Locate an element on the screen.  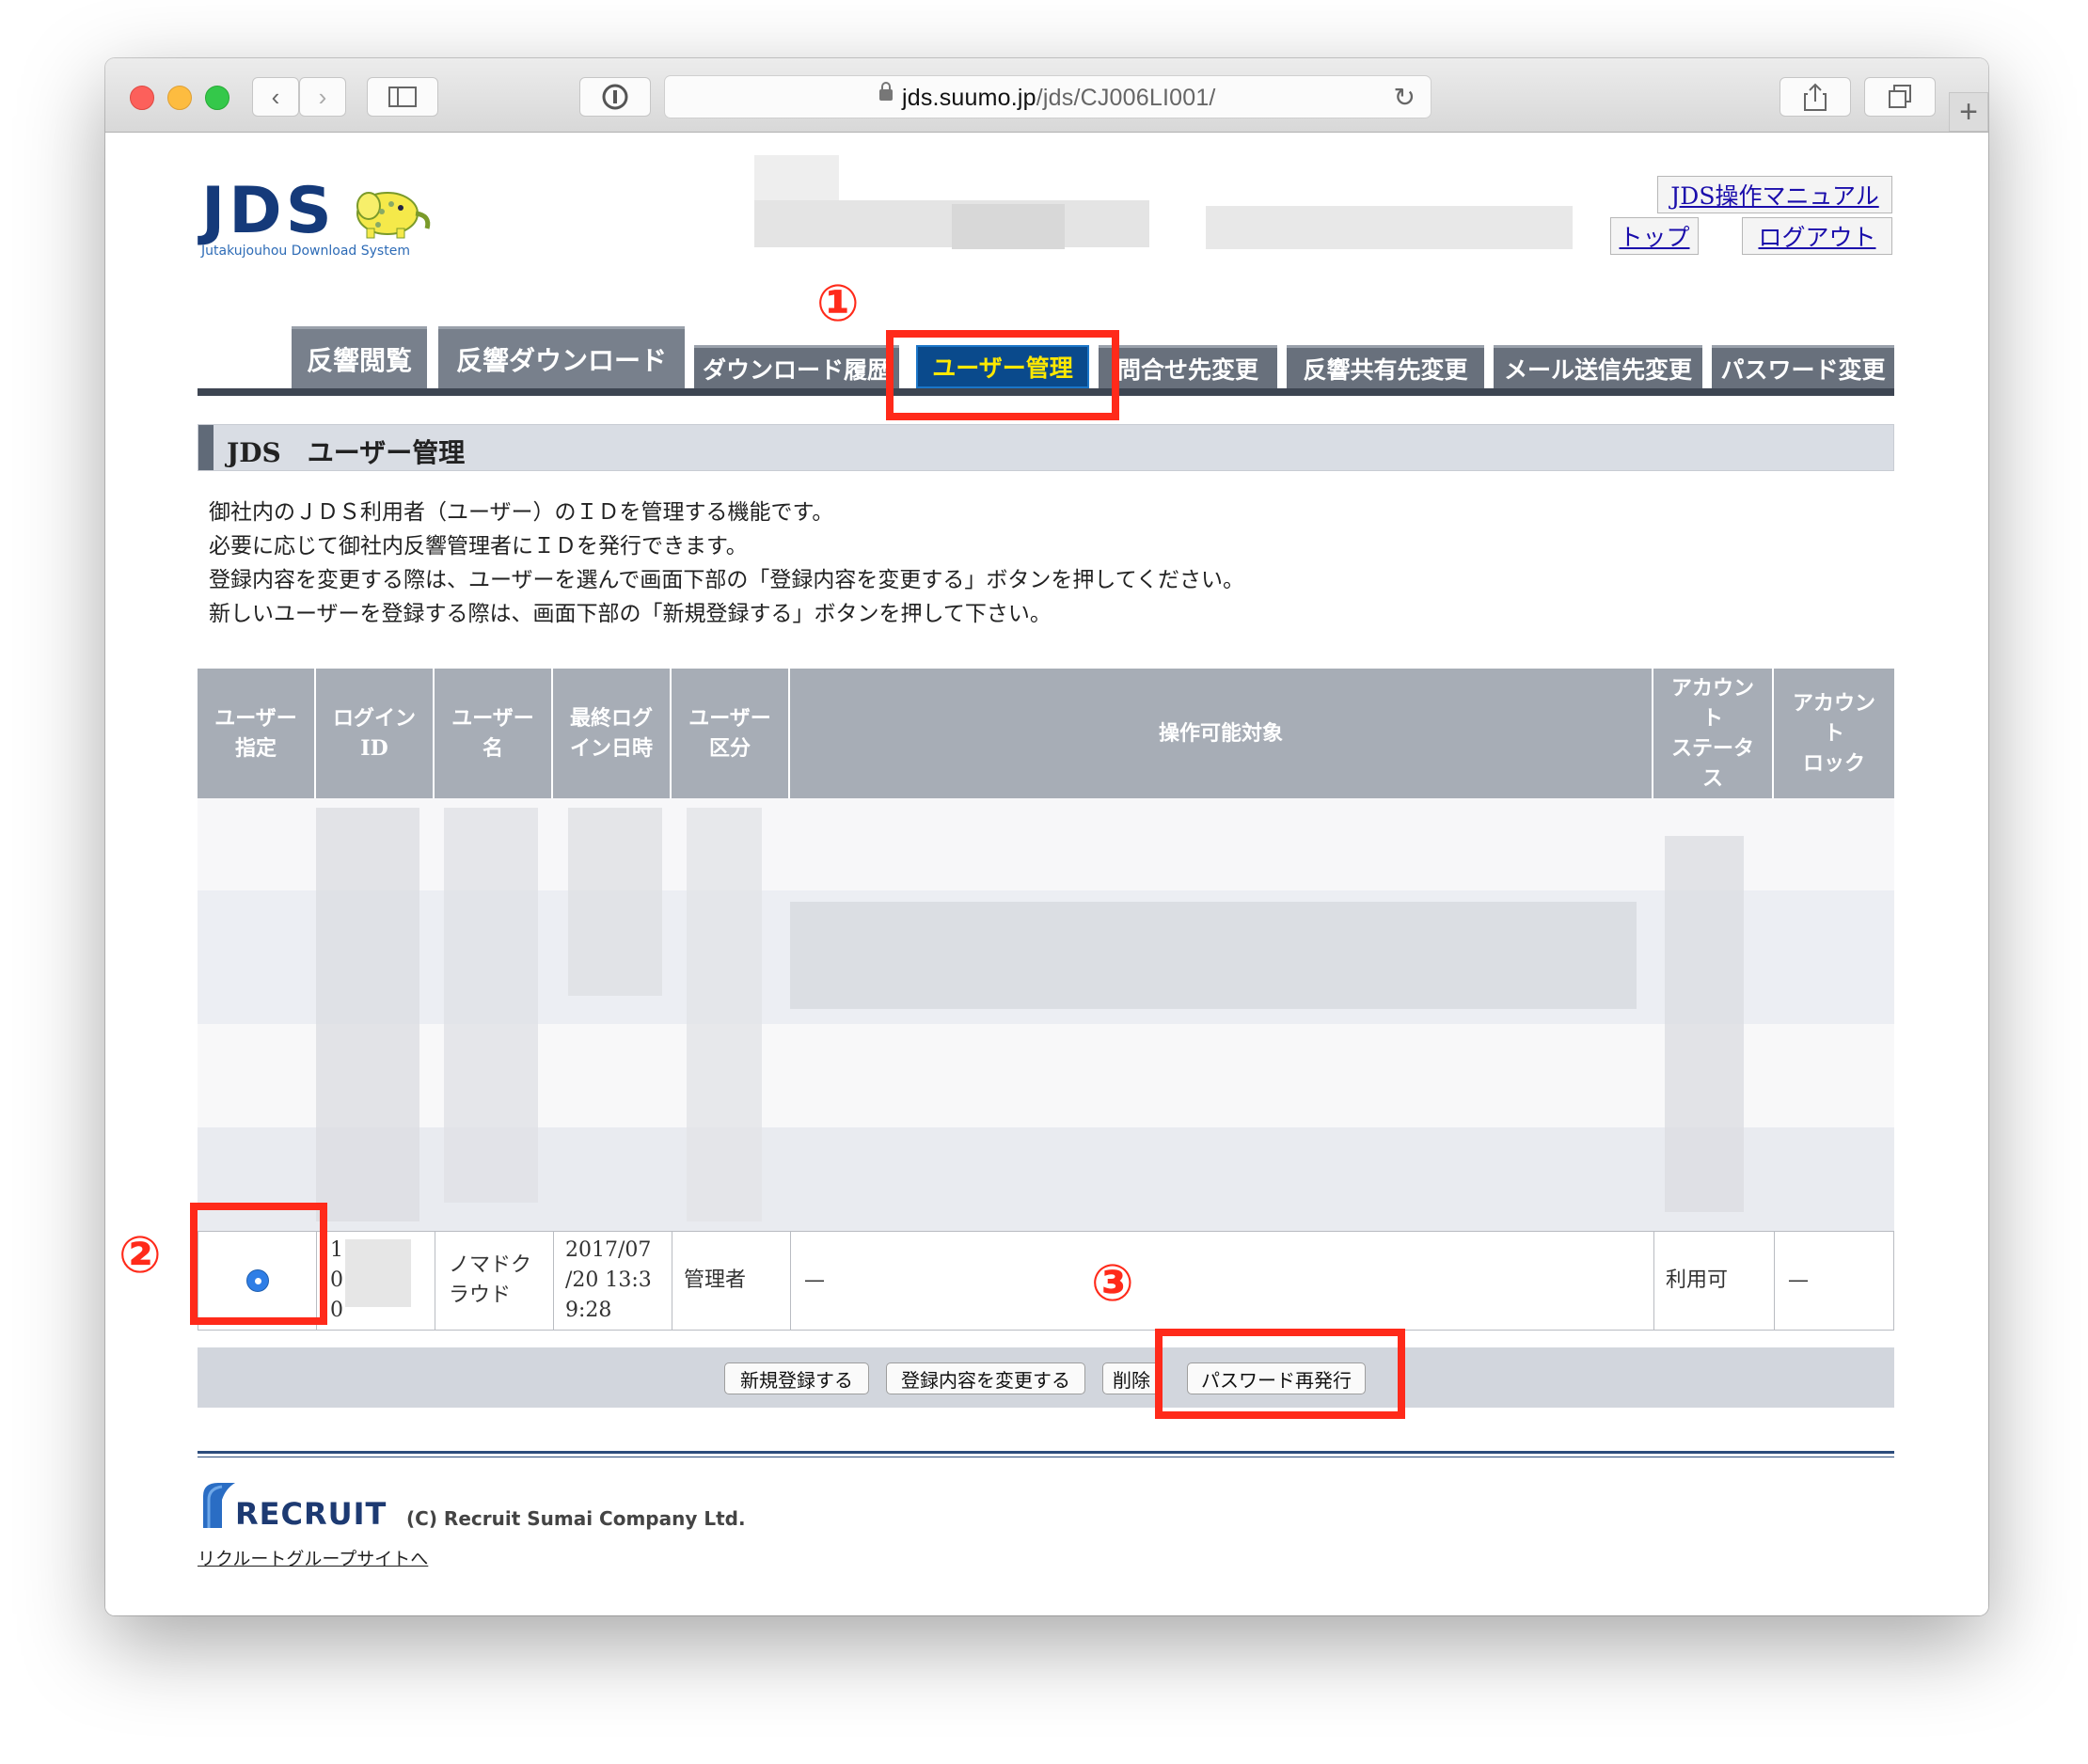
targets-cell: — is located at coordinates (1222, 1281).